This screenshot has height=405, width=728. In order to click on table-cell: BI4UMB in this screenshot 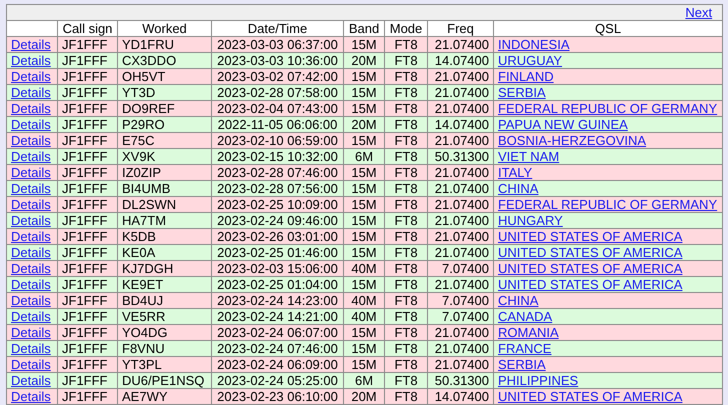, I will do `click(165, 188)`.